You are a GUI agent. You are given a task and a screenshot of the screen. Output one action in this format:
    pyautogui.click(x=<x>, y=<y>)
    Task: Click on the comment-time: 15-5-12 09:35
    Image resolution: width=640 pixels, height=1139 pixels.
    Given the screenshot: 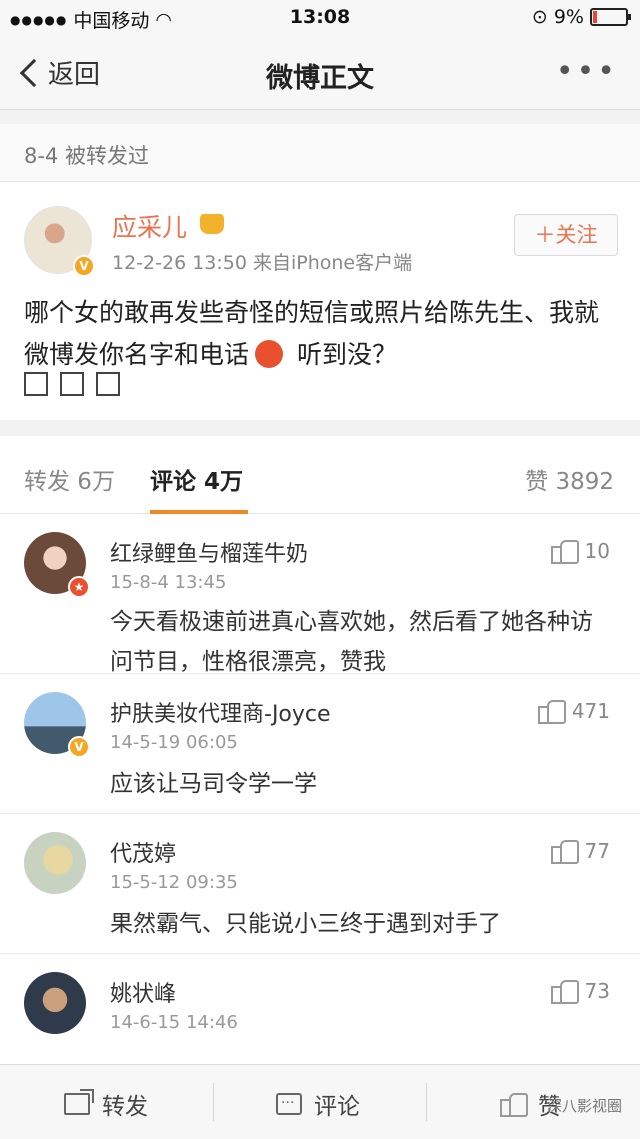 What is the action you would take?
    pyautogui.click(x=174, y=882)
    